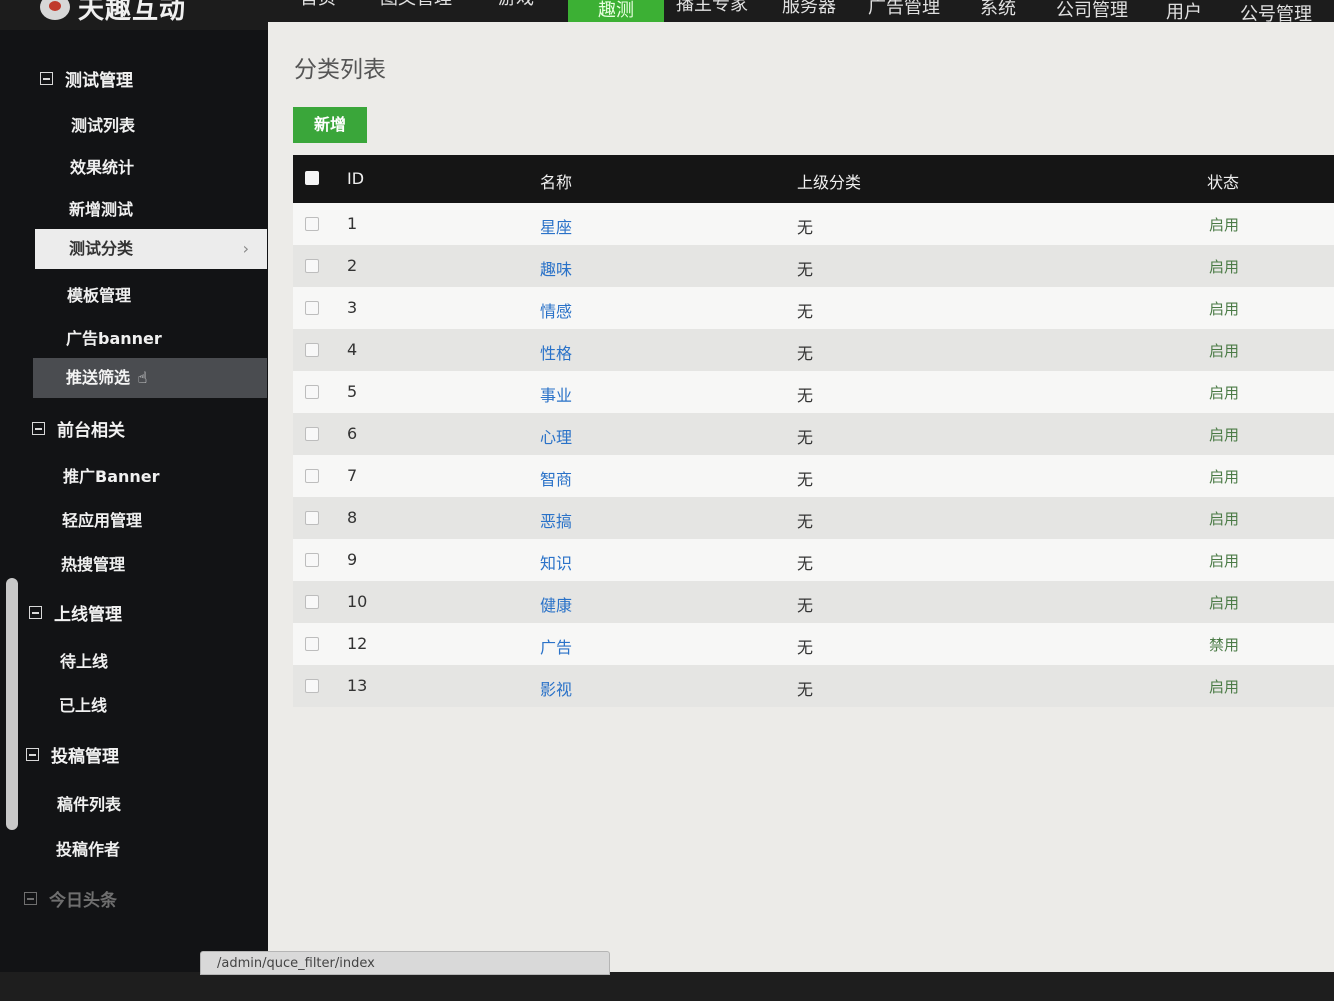 The image size is (1334, 1001). I want to click on row-id: 4, so click(352, 349).